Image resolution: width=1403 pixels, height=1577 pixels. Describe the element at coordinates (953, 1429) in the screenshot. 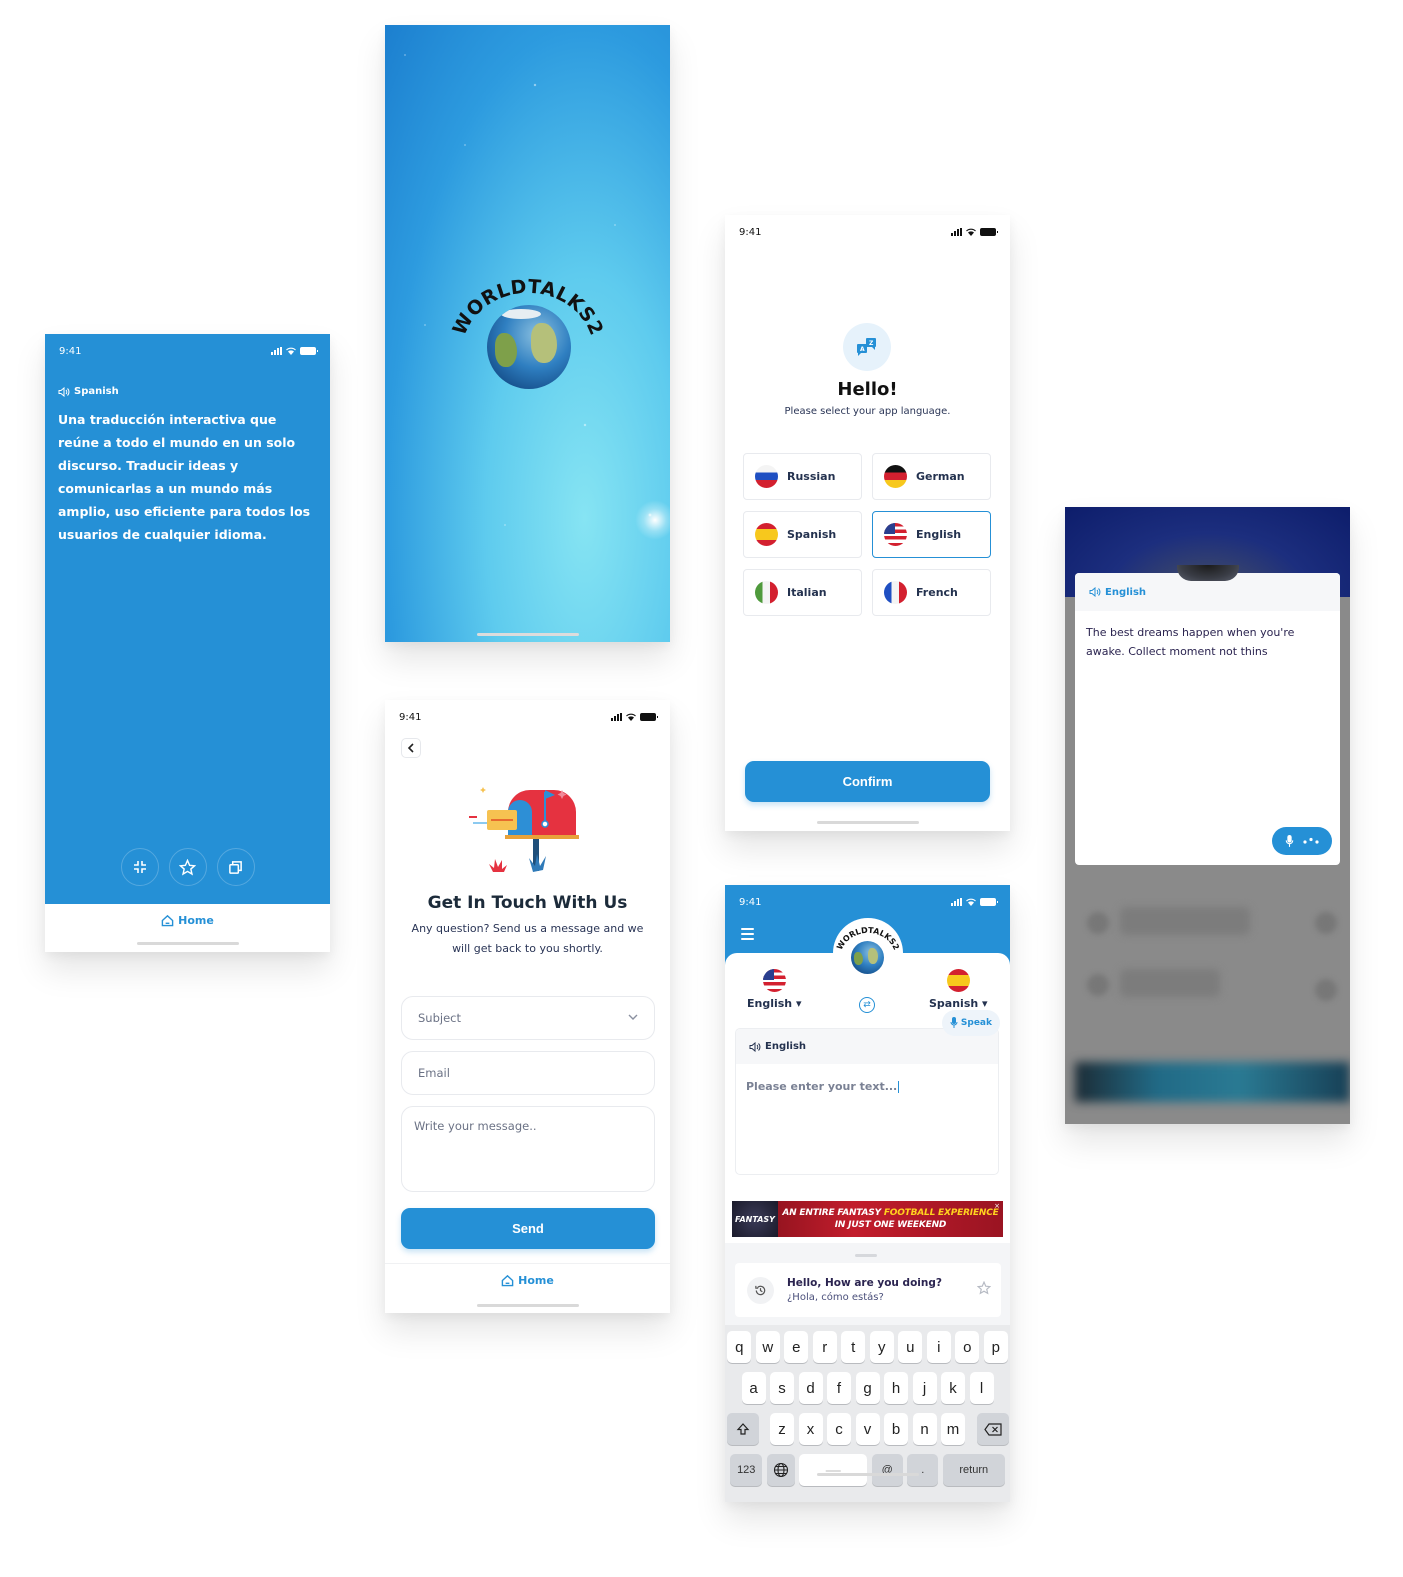

I see `key-m: m` at that location.